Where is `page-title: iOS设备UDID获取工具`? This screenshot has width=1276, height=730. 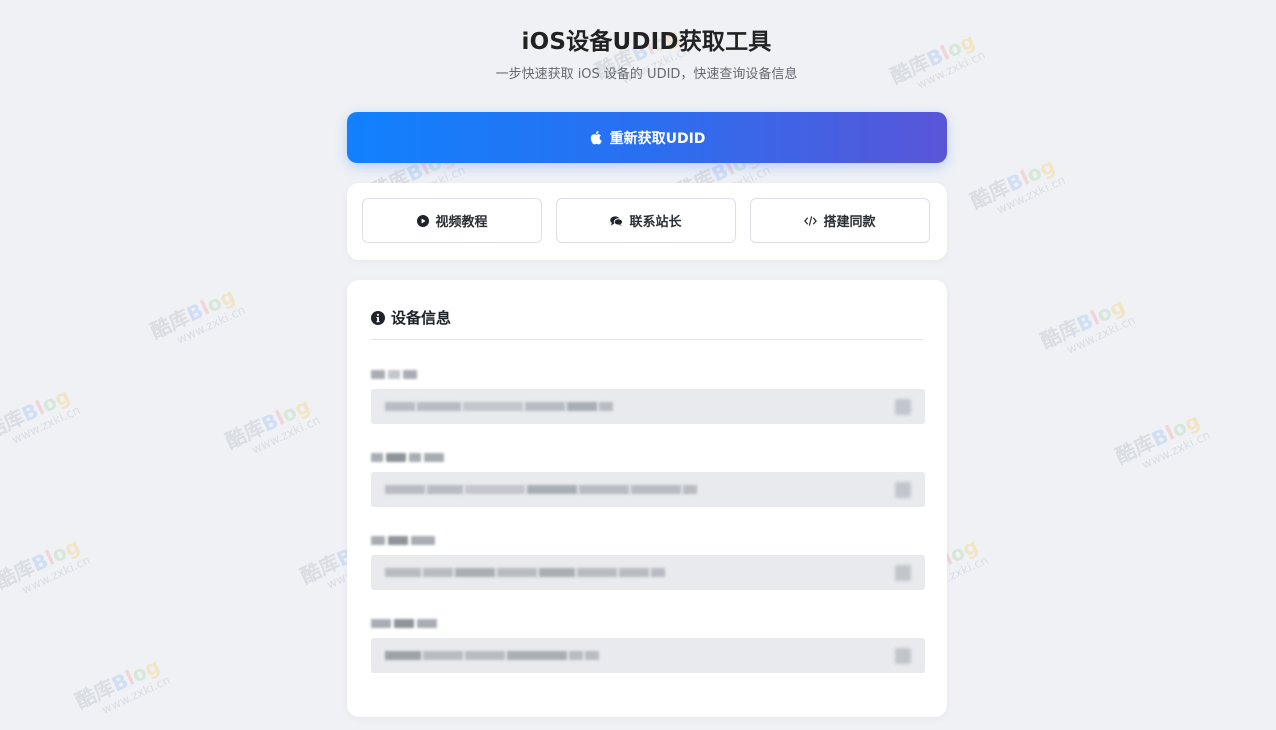
page-title: iOS设备UDID获取工具 is located at coordinates (646, 42).